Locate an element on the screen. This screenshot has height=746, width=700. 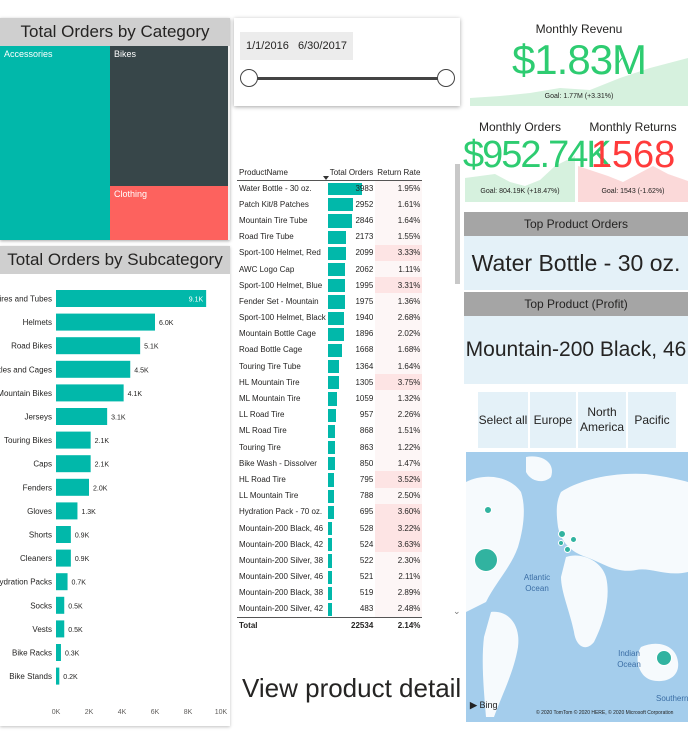
total-orders-value: 2952 is located at coordinates (364, 204).